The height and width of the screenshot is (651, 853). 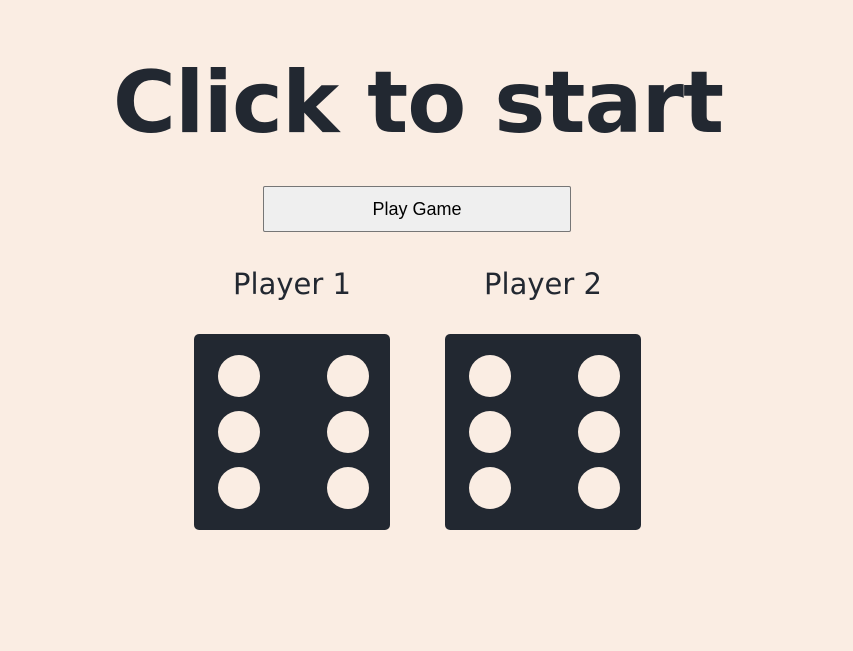 What do you see at coordinates (543, 284) in the screenshot?
I see `player-2-label: Player 2` at bounding box center [543, 284].